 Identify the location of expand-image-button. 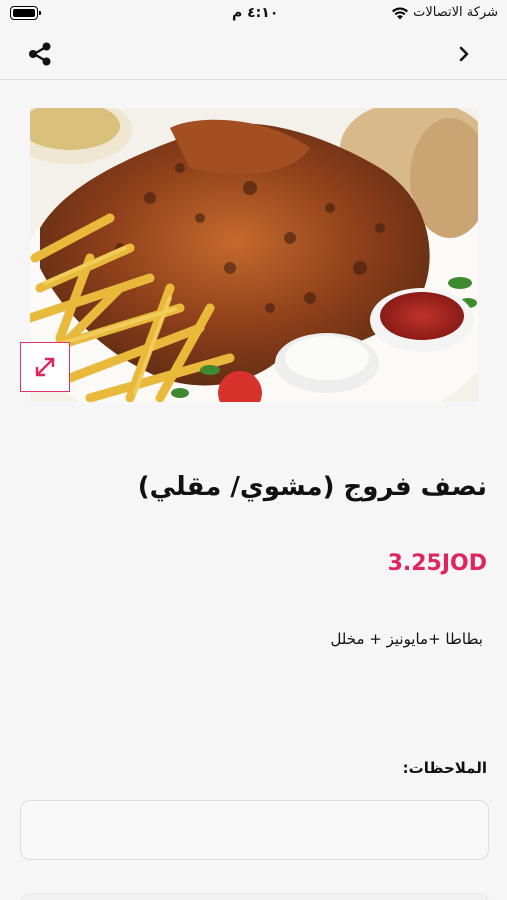
(45, 367).